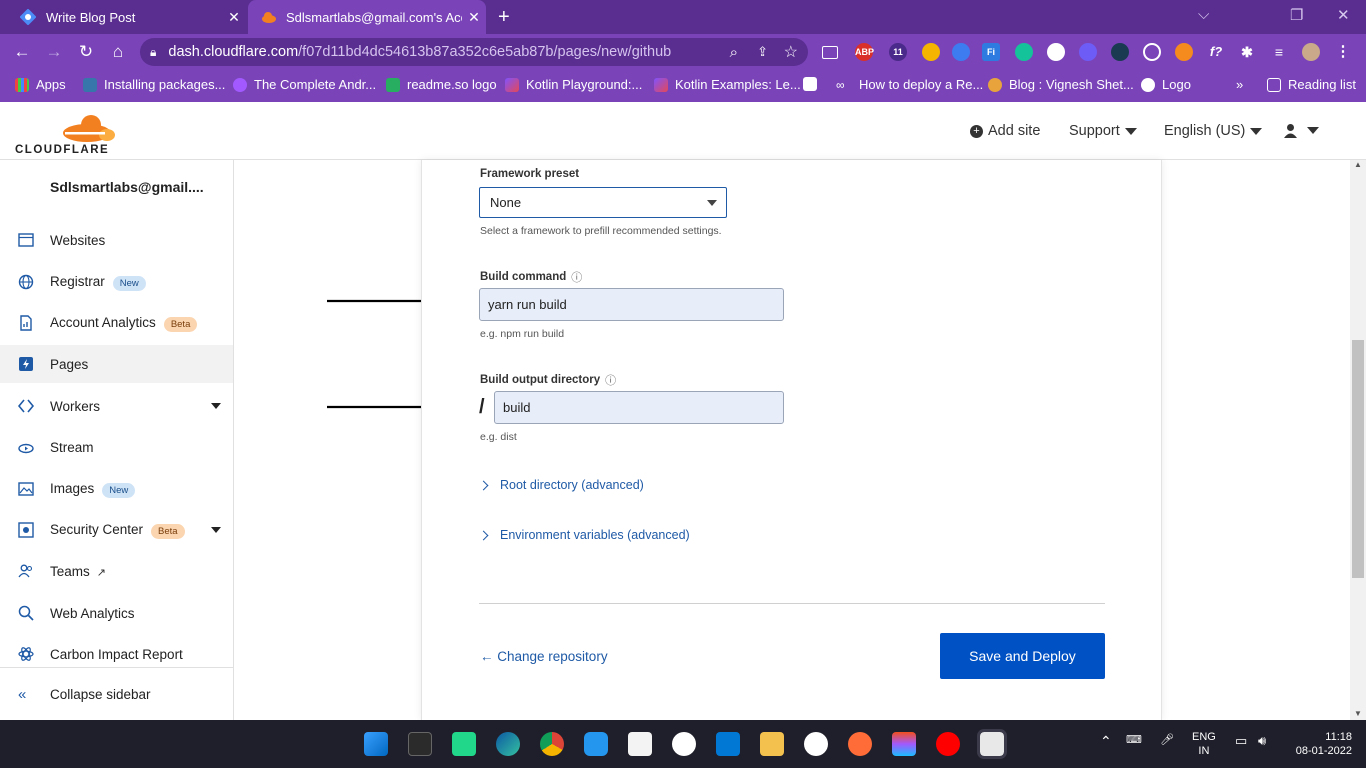 The width and height of the screenshot is (1366, 768). What do you see at coordinates (1106, 741) in the screenshot?
I see `chevron-up-icon: ⌃` at bounding box center [1106, 741].